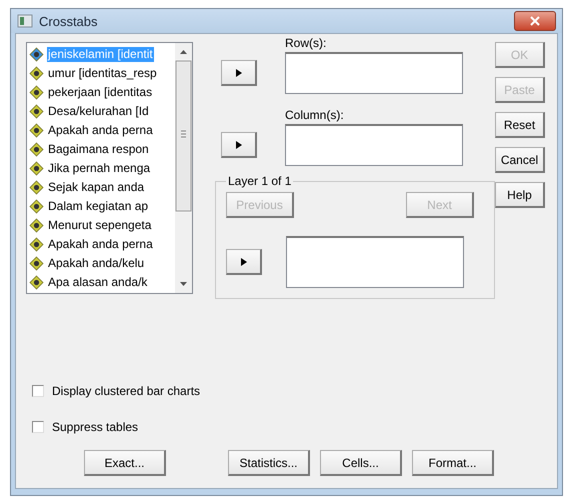 Image resolution: width=569 pixels, height=500 pixels. I want to click on field-label: Row(s):, so click(306, 44).